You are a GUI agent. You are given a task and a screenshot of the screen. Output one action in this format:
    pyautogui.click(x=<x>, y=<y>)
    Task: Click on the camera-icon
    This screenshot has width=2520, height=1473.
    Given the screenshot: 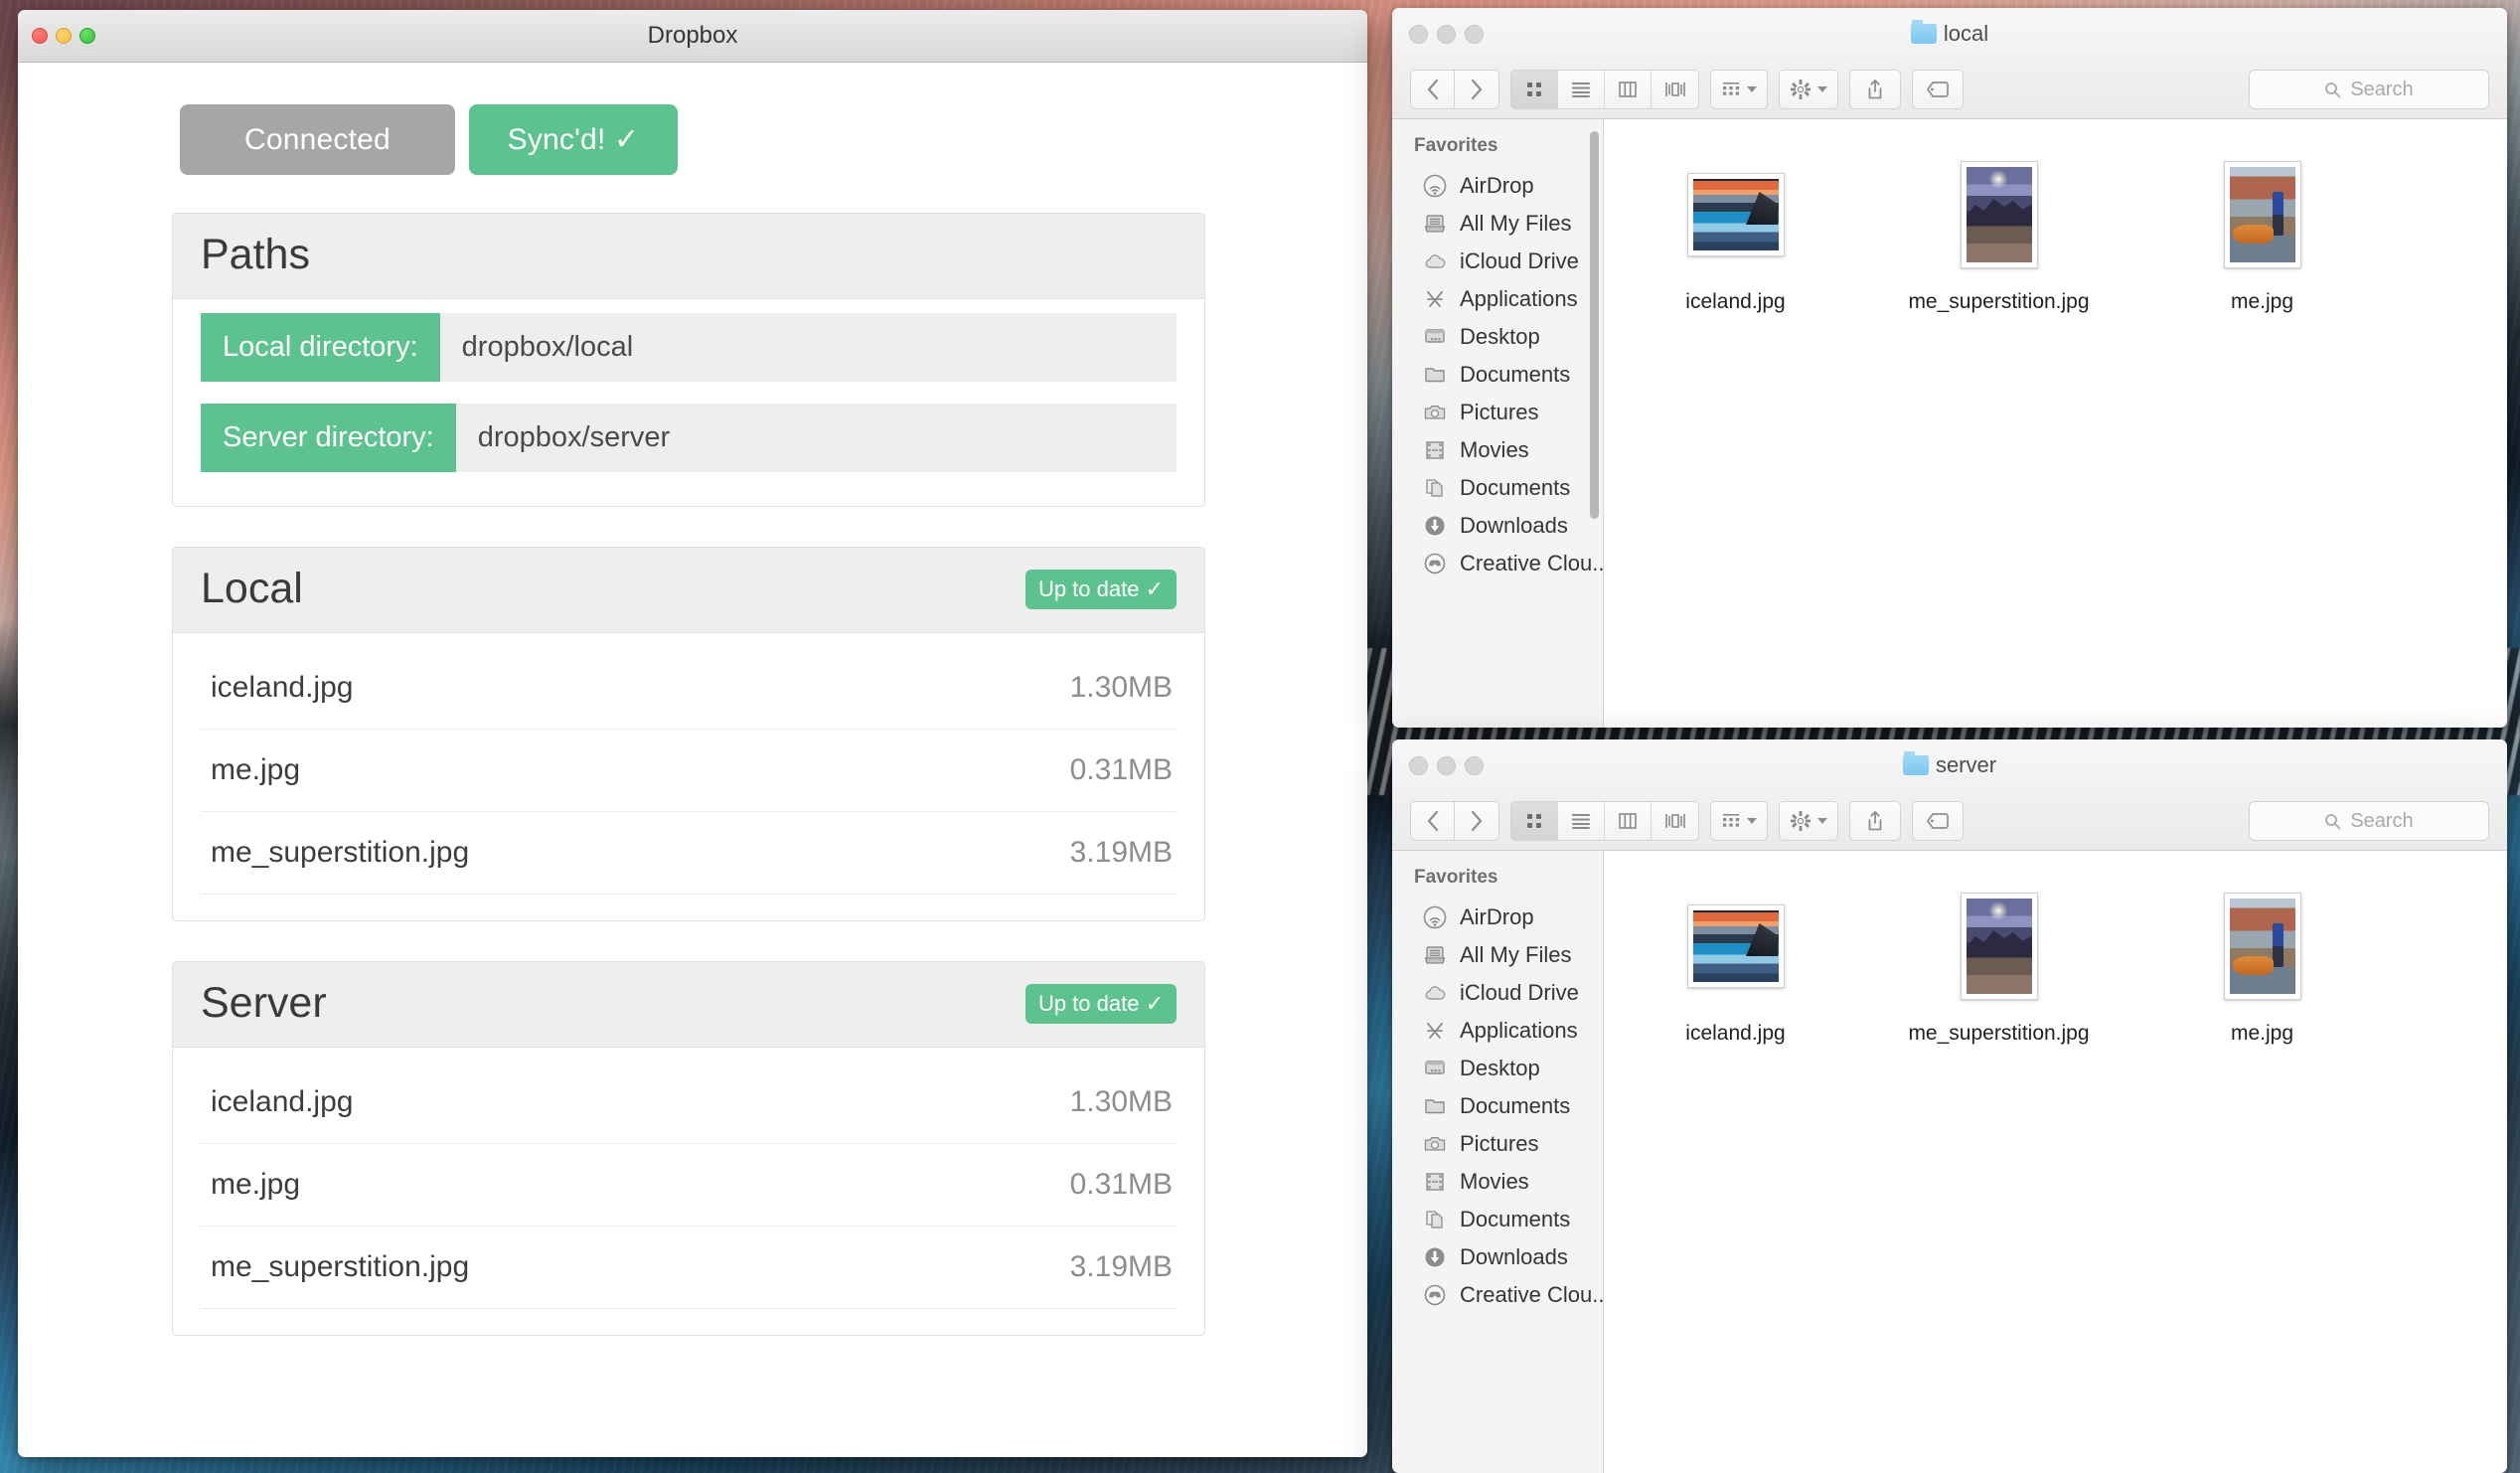 What is the action you would take?
    pyautogui.click(x=1435, y=1144)
    